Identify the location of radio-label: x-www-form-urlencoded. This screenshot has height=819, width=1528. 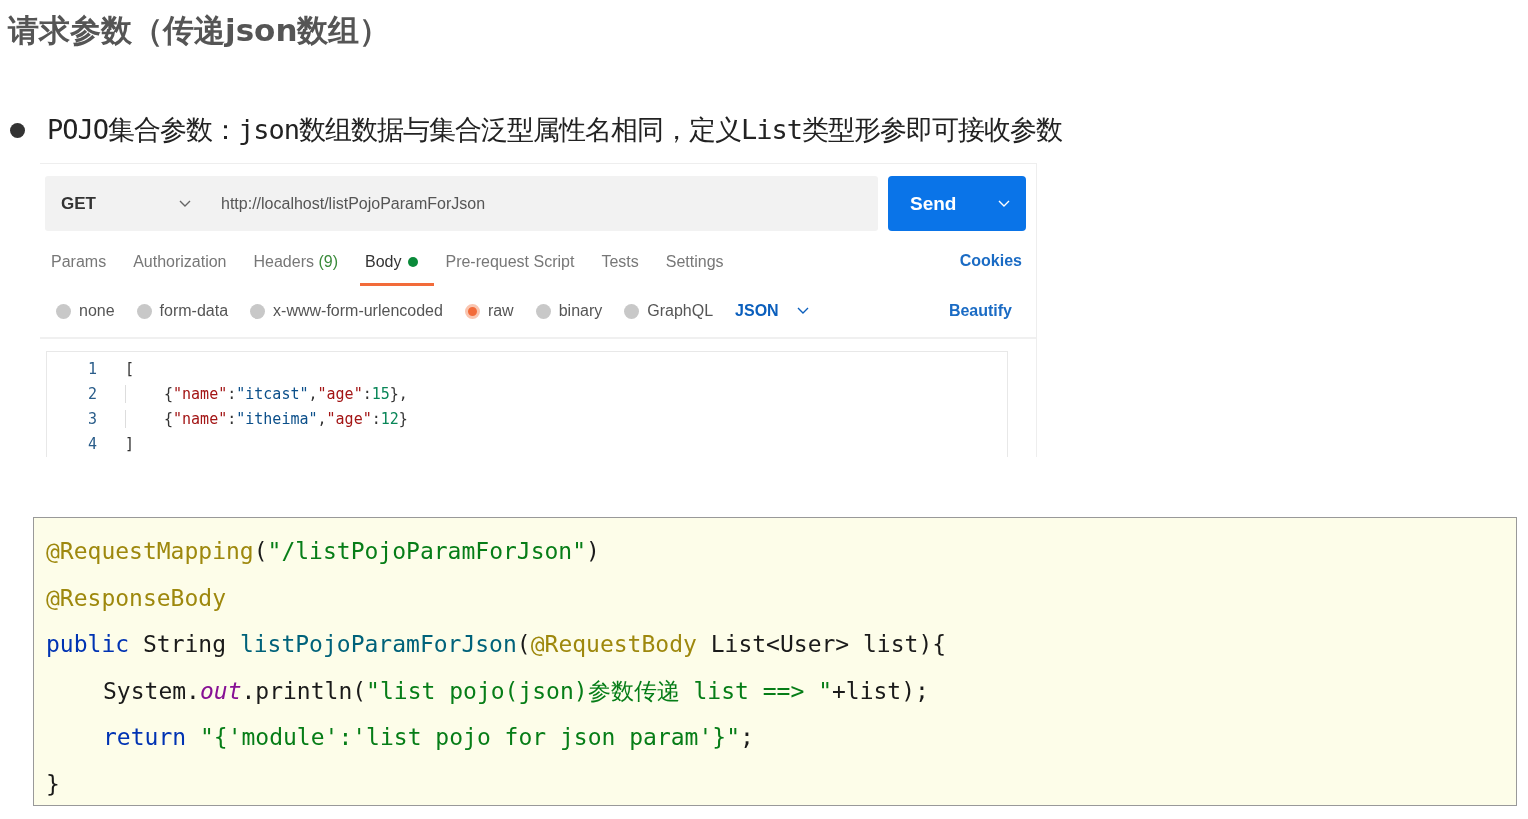
(358, 311).